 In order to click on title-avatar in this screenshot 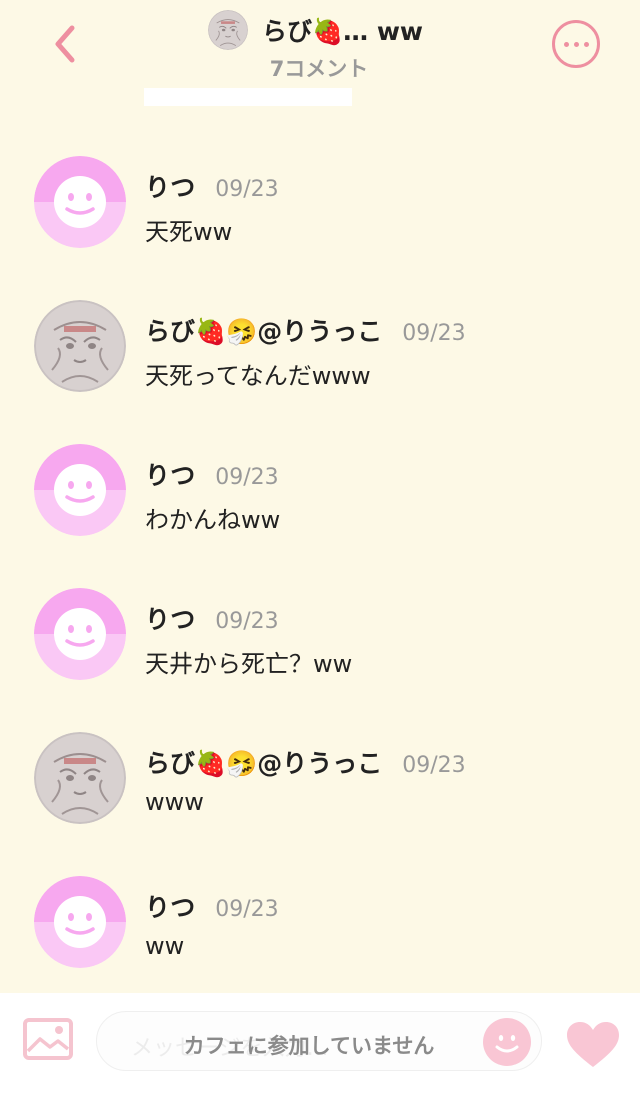, I will do `click(228, 30)`.